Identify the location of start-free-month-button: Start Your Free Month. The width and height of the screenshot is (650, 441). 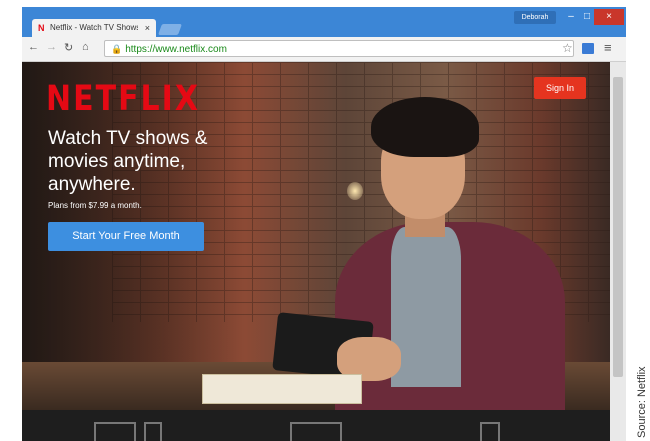
(126, 236).